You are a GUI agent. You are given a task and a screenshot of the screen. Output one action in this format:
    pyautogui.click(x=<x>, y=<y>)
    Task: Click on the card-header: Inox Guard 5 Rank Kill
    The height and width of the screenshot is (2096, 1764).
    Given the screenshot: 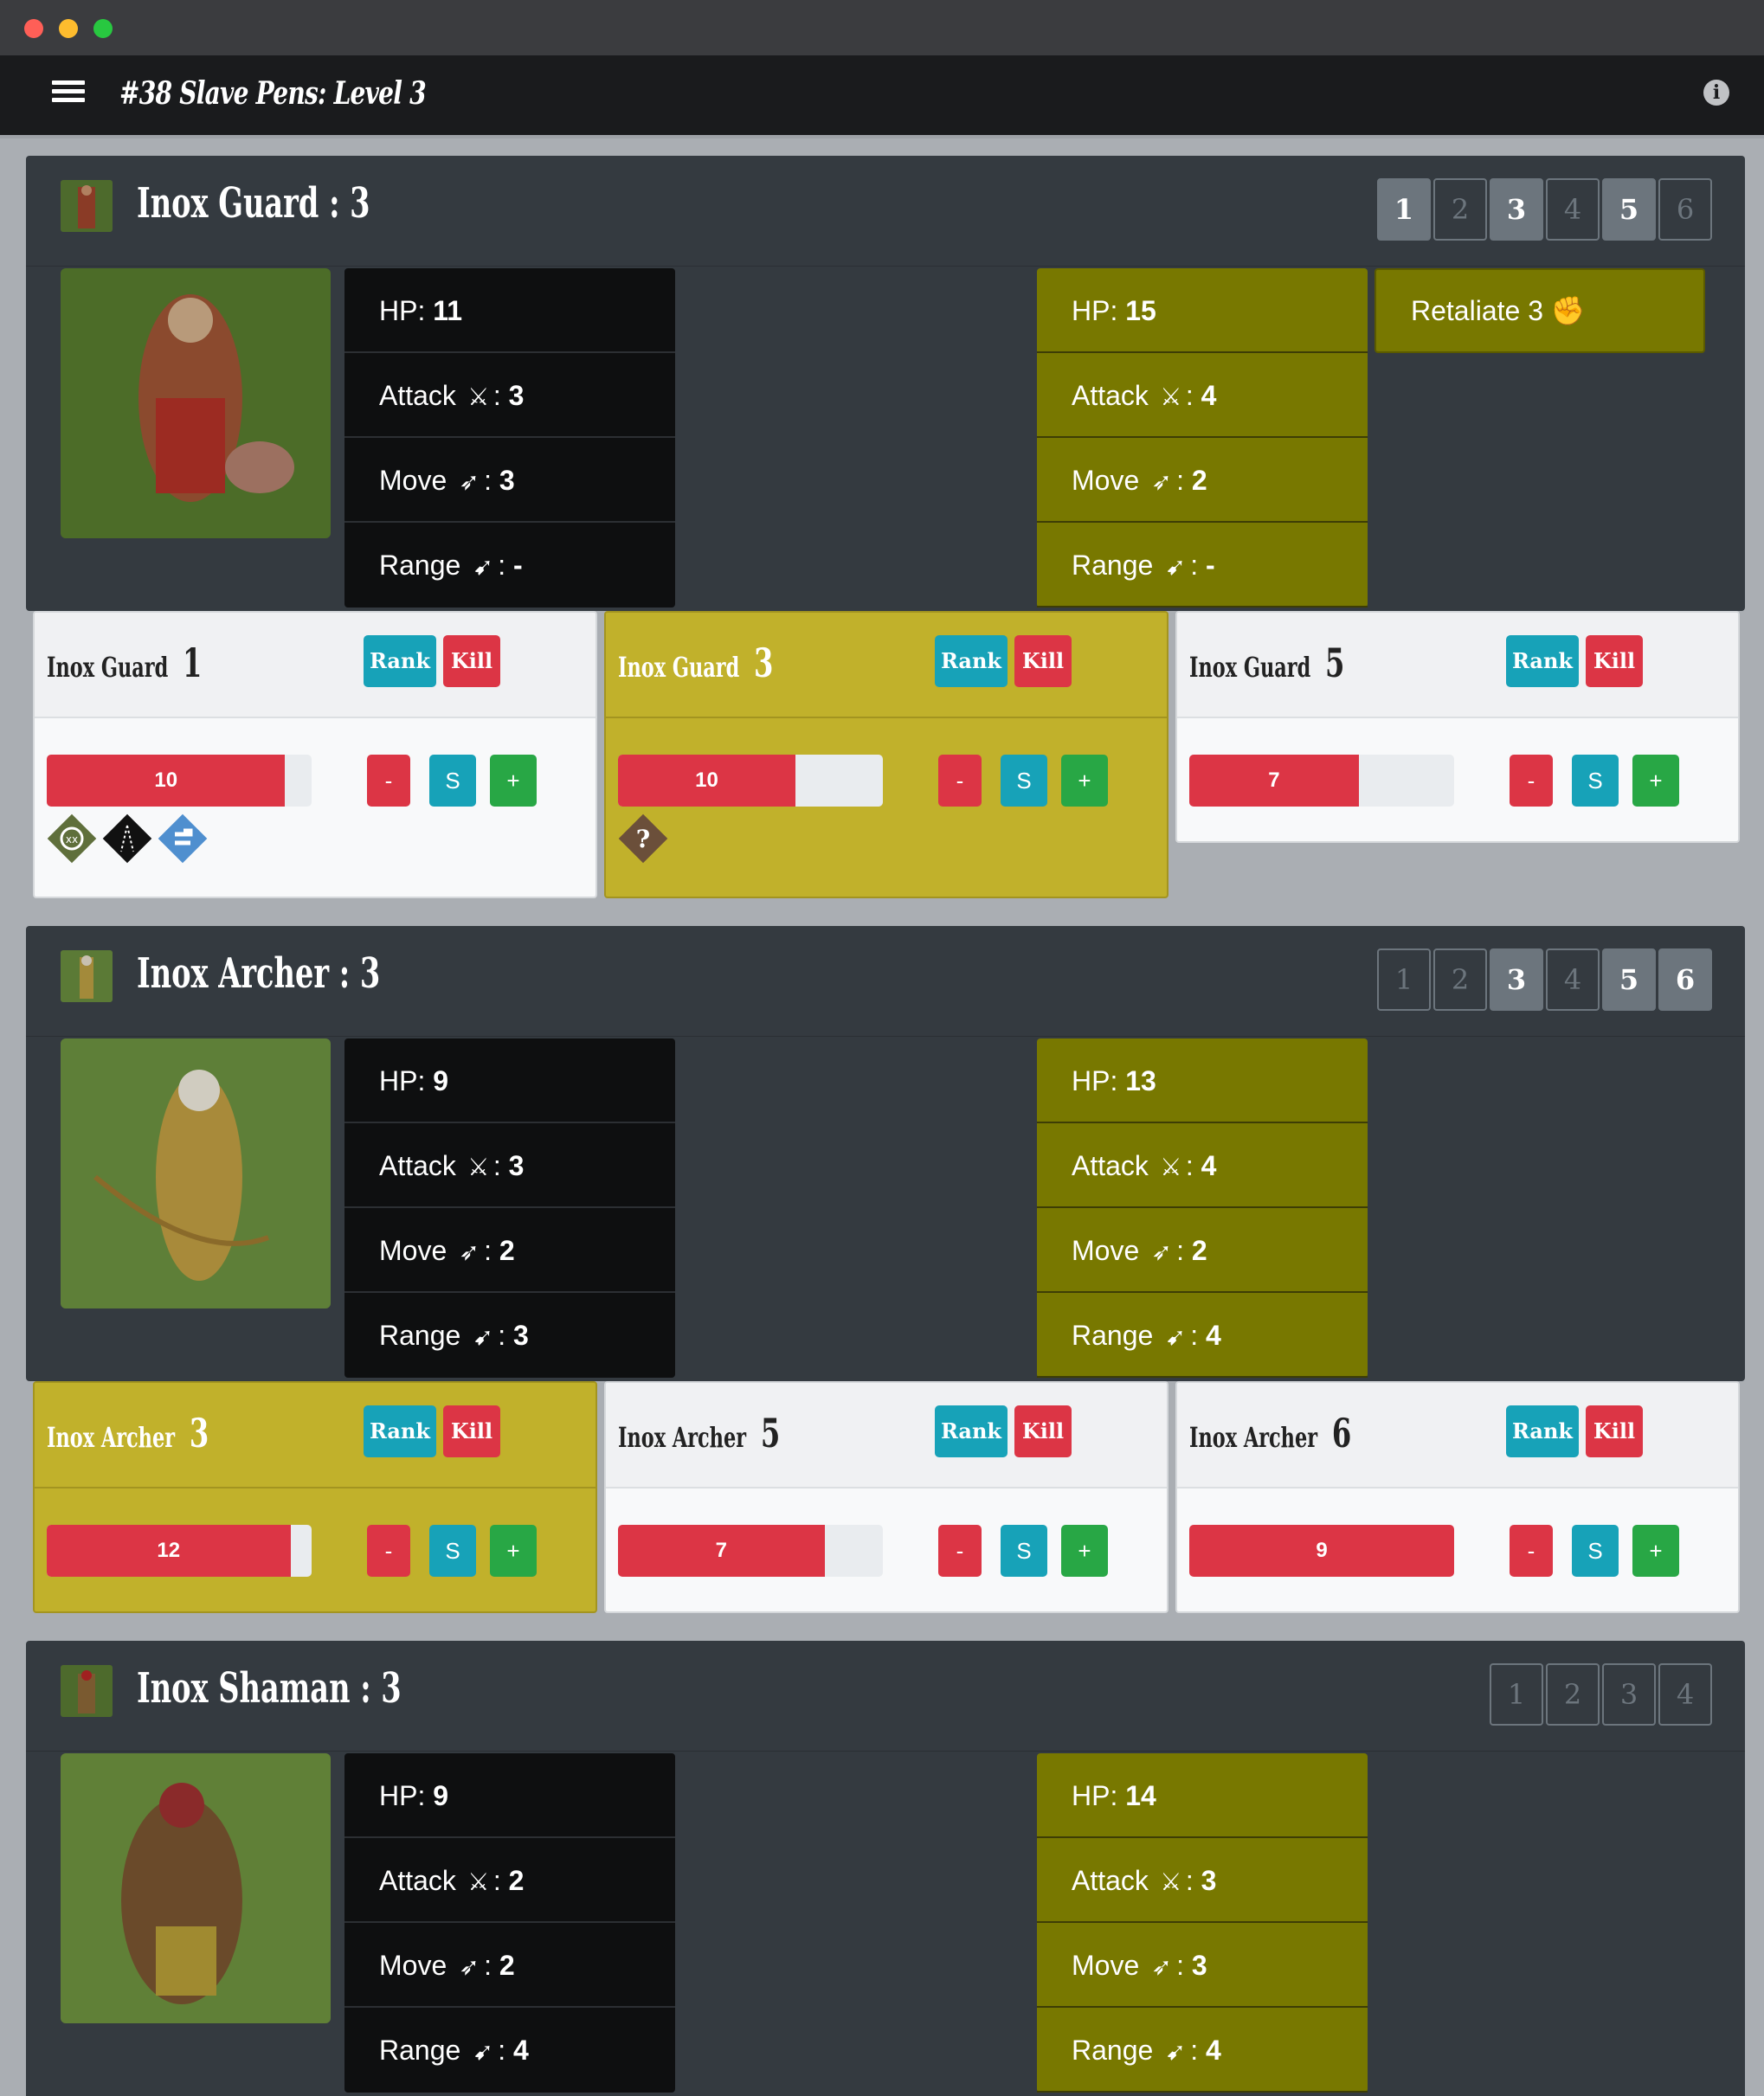 What is the action you would take?
    pyautogui.click(x=1457, y=665)
    